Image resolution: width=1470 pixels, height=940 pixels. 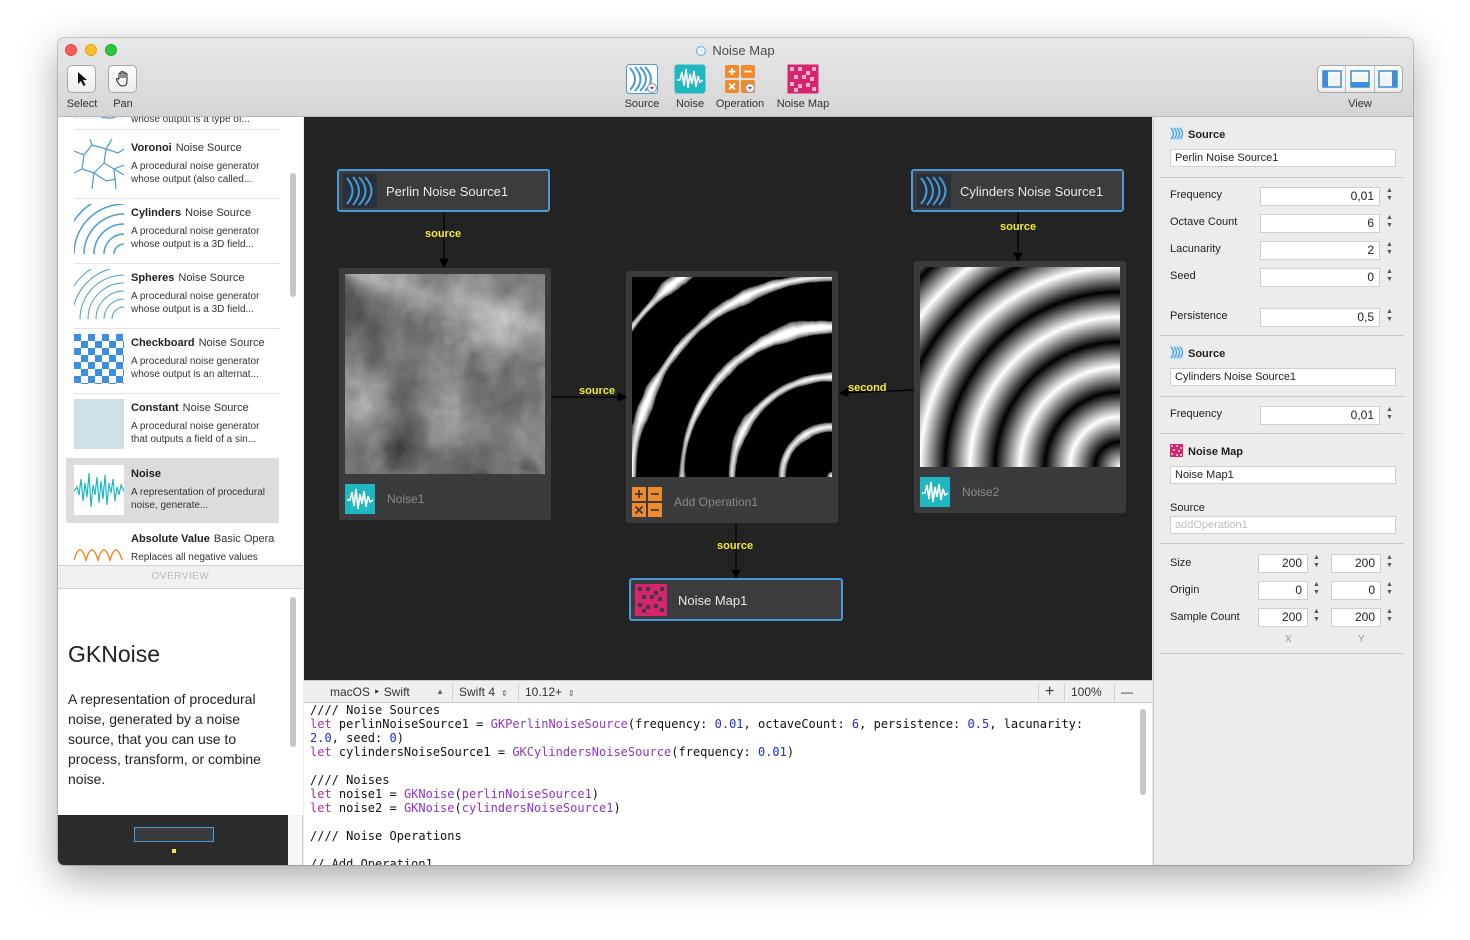 What do you see at coordinates (1283, 590) in the screenshot?
I see `origin-x-field: 0` at bounding box center [1283, 590].